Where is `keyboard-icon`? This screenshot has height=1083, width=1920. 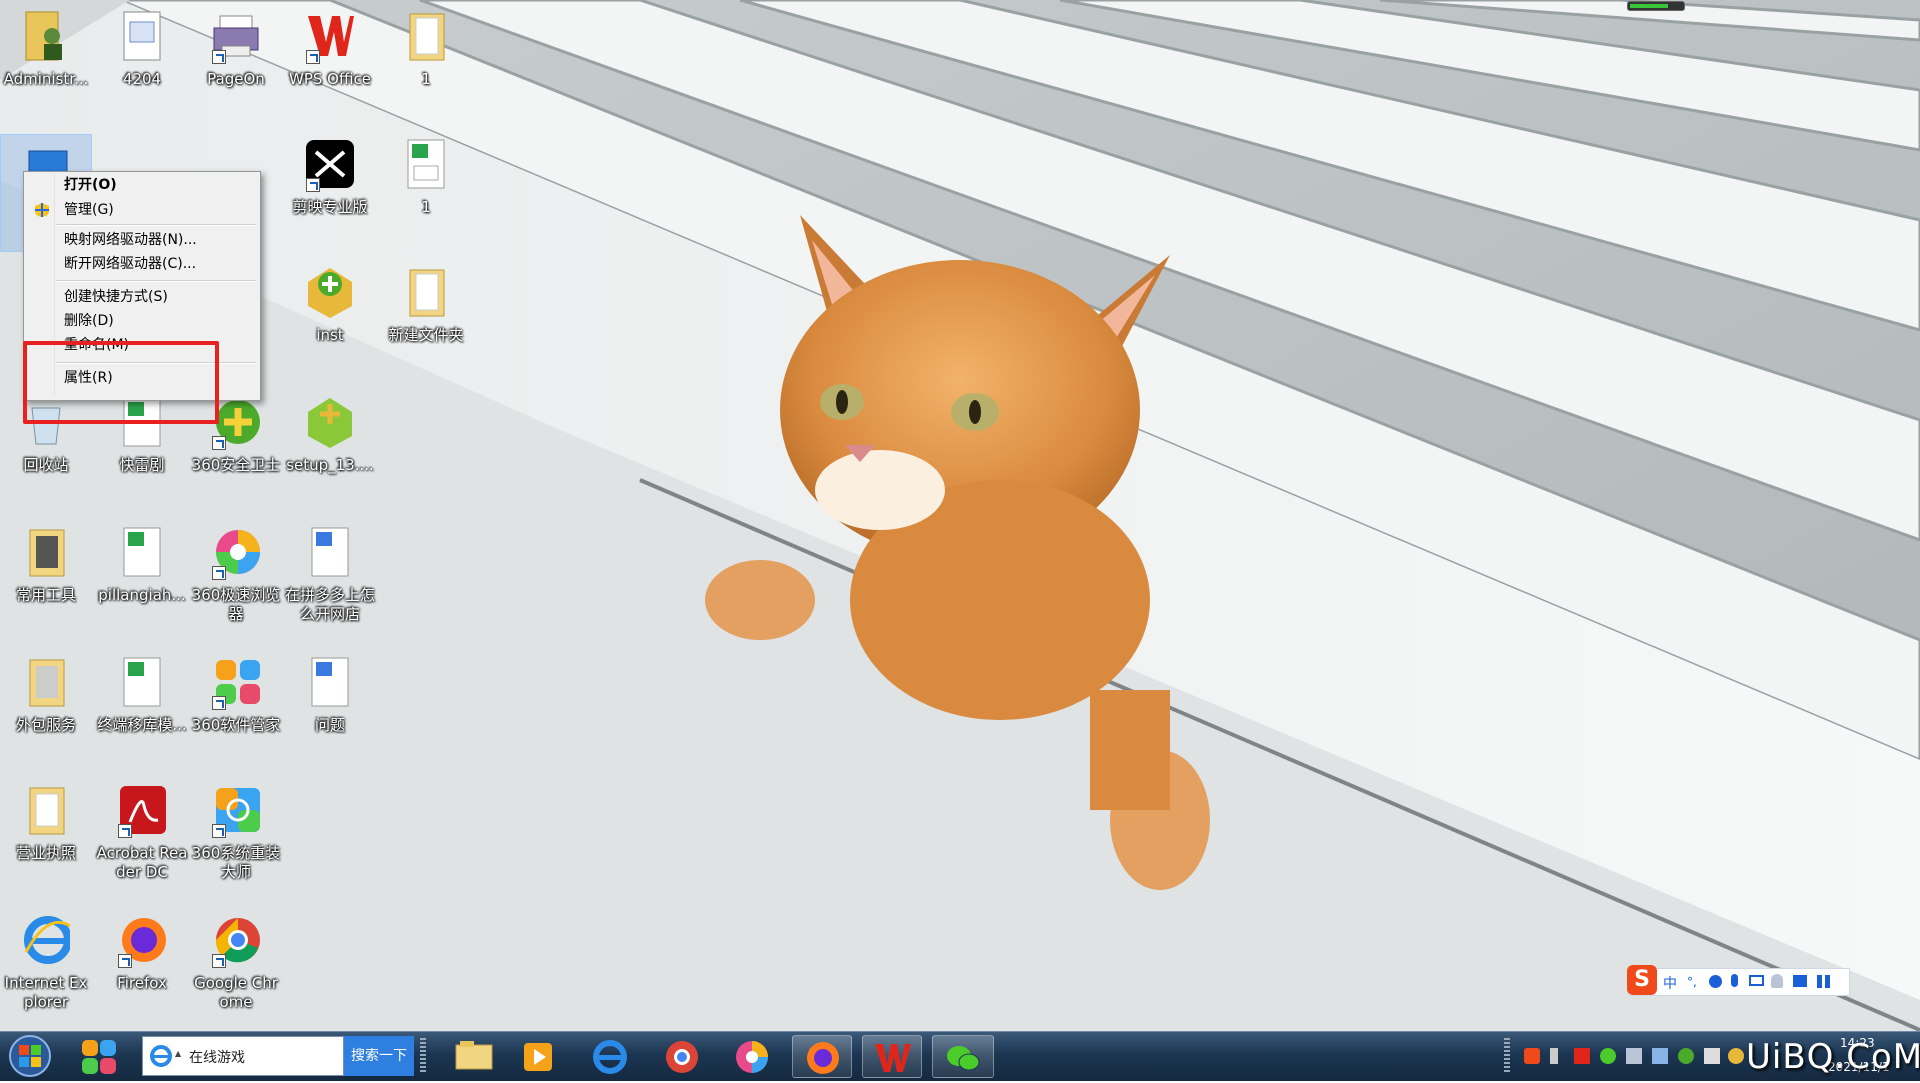
keyboard-icon is located at coordinates (1756, 980).